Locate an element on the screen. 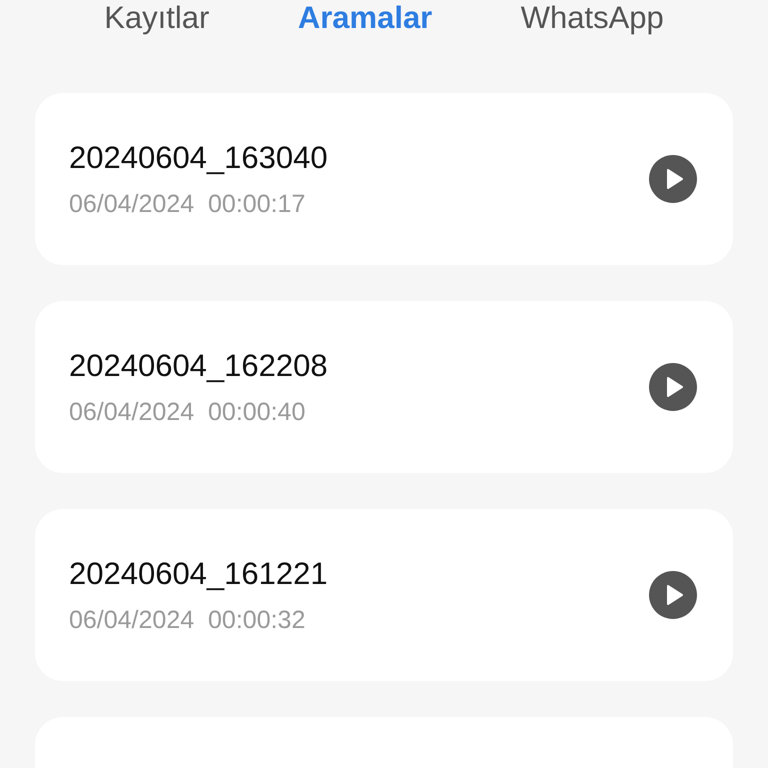  tab: Kayıtlar is located at coordinates (157, 19).